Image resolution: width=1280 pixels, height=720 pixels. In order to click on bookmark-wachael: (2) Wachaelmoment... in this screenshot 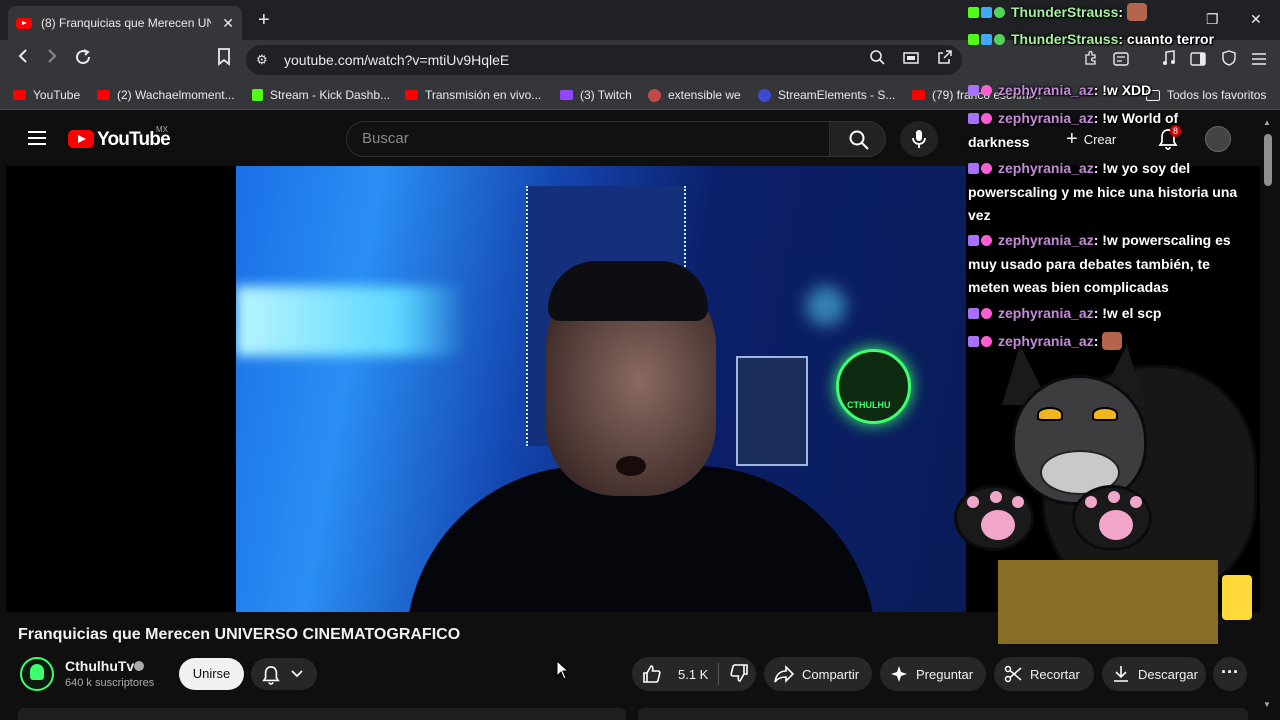, I will do `click(166, 95)`.